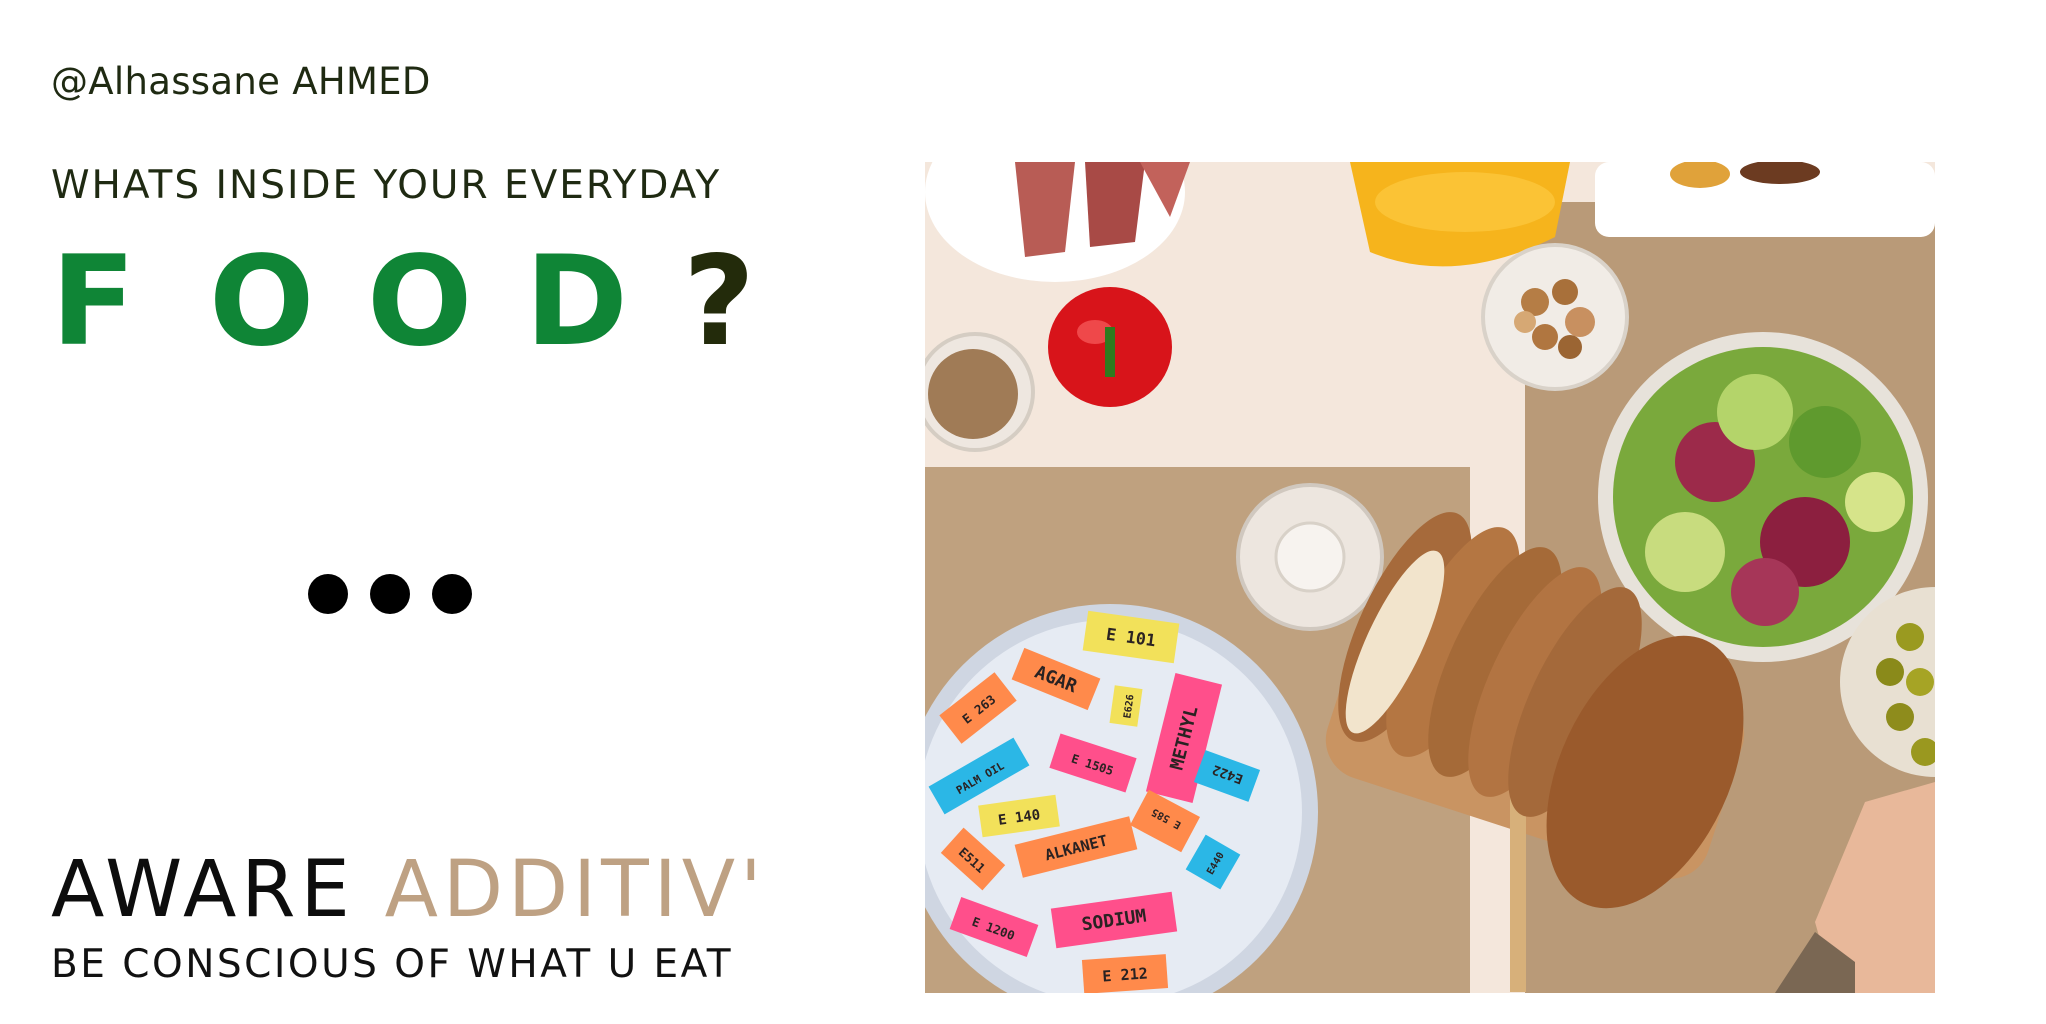 This screenshot has width=2046, height=1024. What do you see at coordinates (1126, 706) in the screenshot?
I see `additive-tag: E626` at bounding box center [1126, 706].